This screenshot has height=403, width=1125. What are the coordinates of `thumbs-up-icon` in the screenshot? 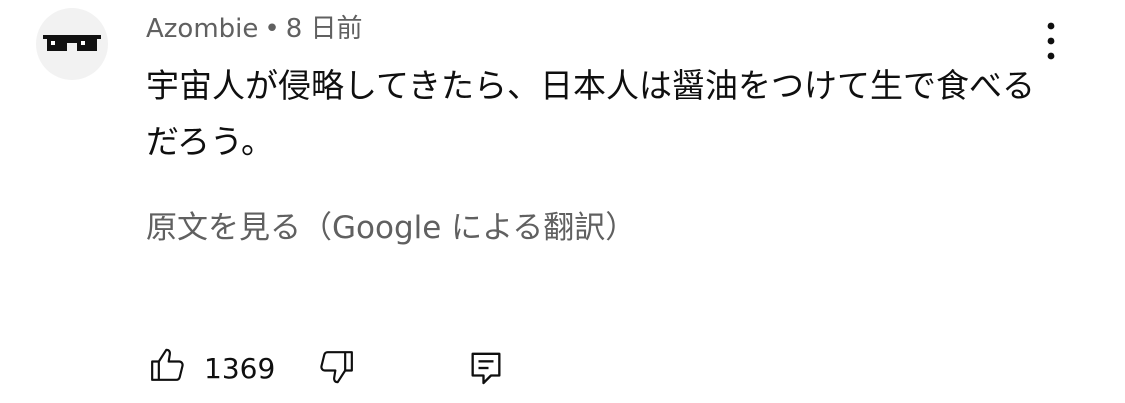 It's located at (168, 364).